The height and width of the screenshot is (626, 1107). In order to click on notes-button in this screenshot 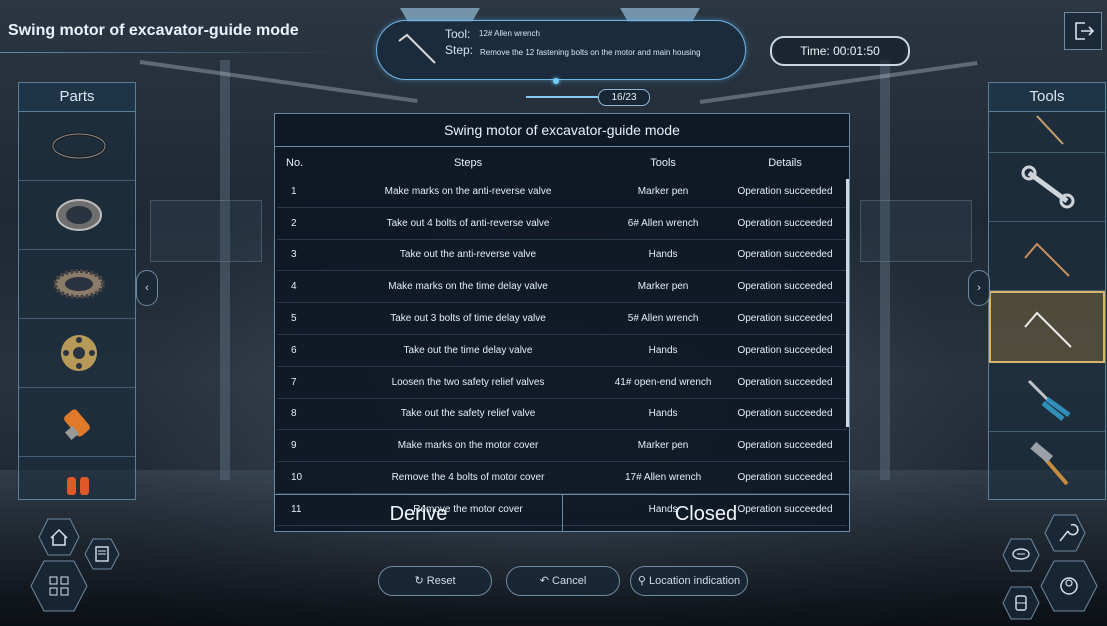, I will do `click(102, 554)`.